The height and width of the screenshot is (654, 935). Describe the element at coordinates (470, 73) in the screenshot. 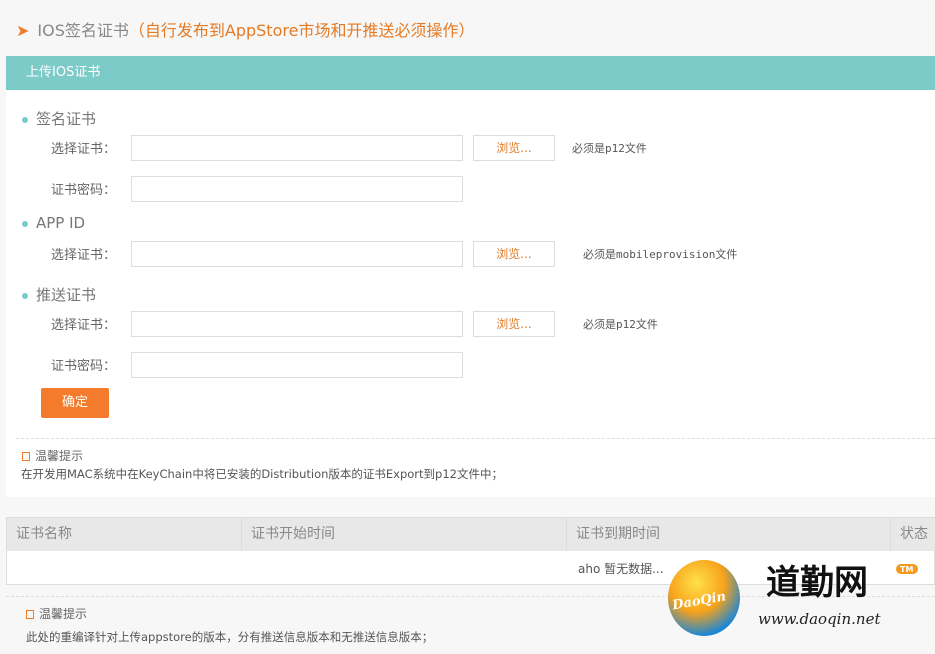

I see `panel-header: 上传IOS证书` at that location.